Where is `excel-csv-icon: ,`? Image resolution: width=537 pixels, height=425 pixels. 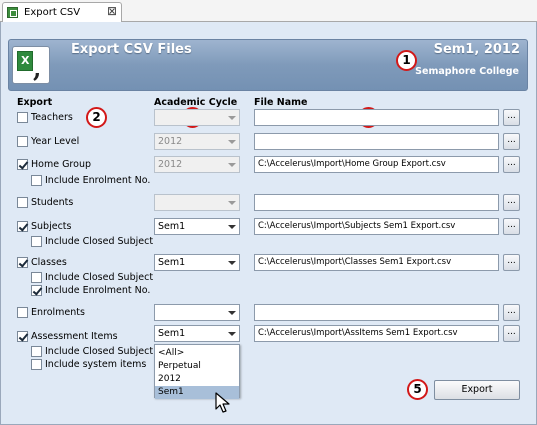
excel-csv-icon: , is located at coordinates (31, 65).